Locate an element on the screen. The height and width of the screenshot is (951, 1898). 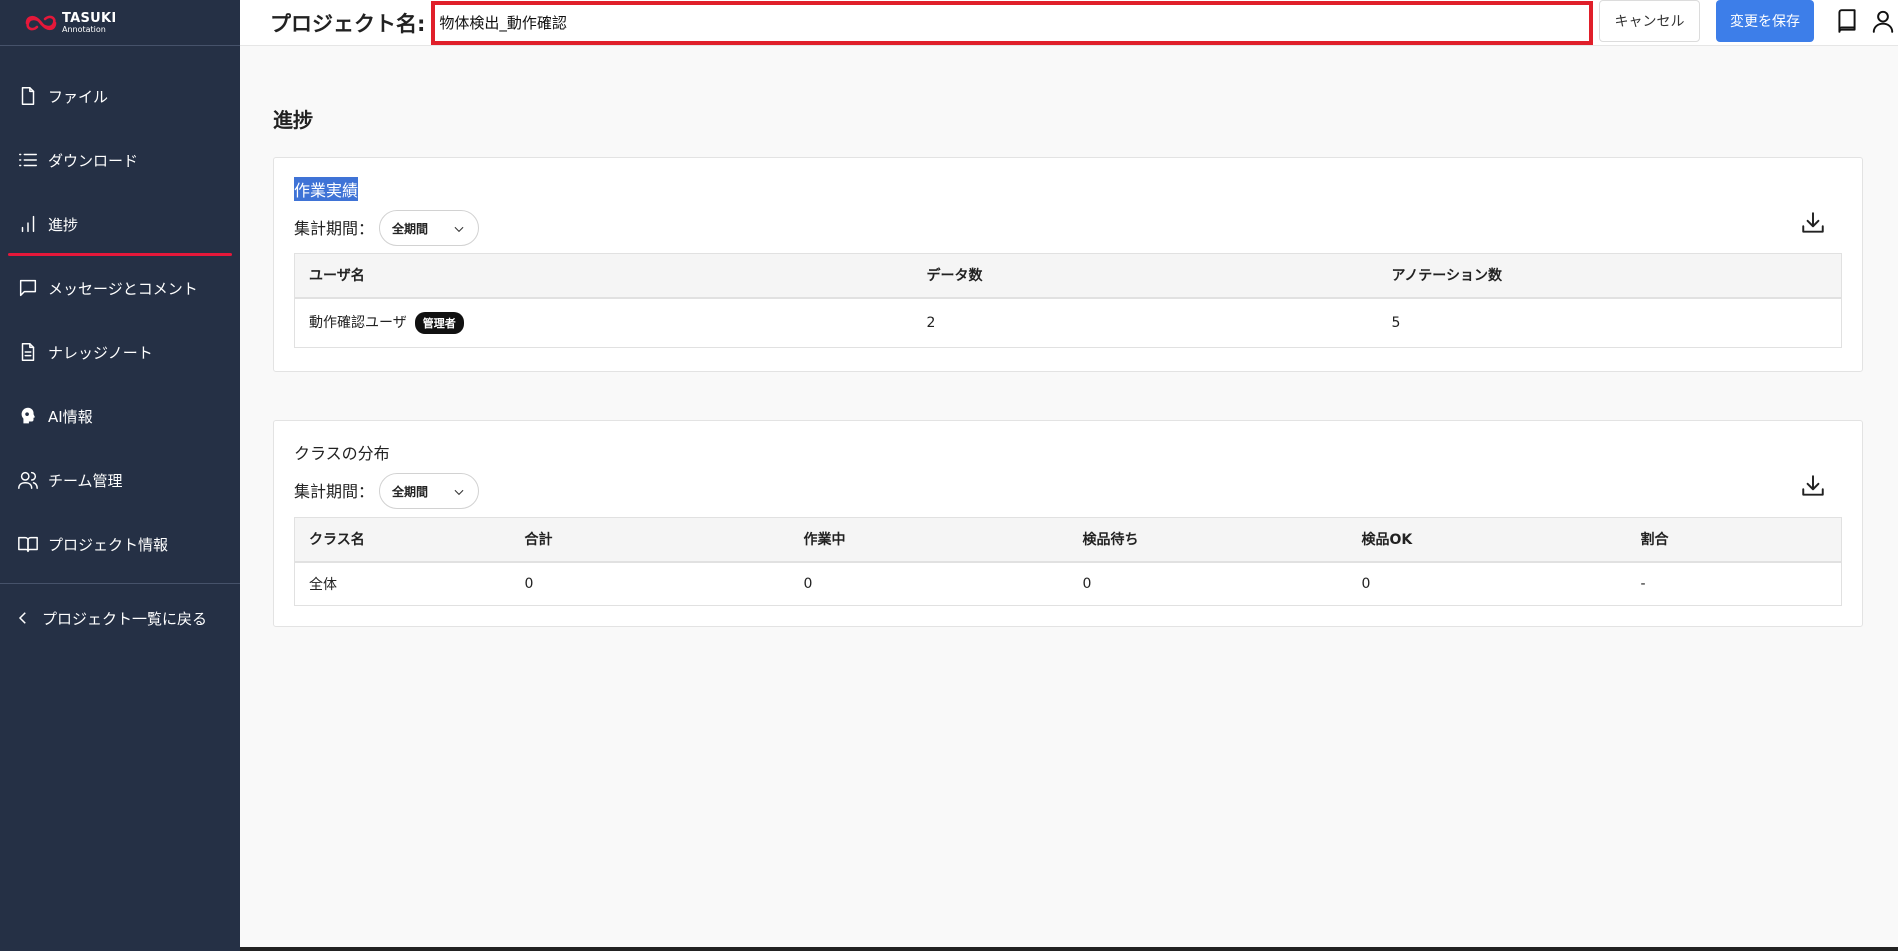
sidebar-item-label: 進捗 is located at coordinates (63, 224).